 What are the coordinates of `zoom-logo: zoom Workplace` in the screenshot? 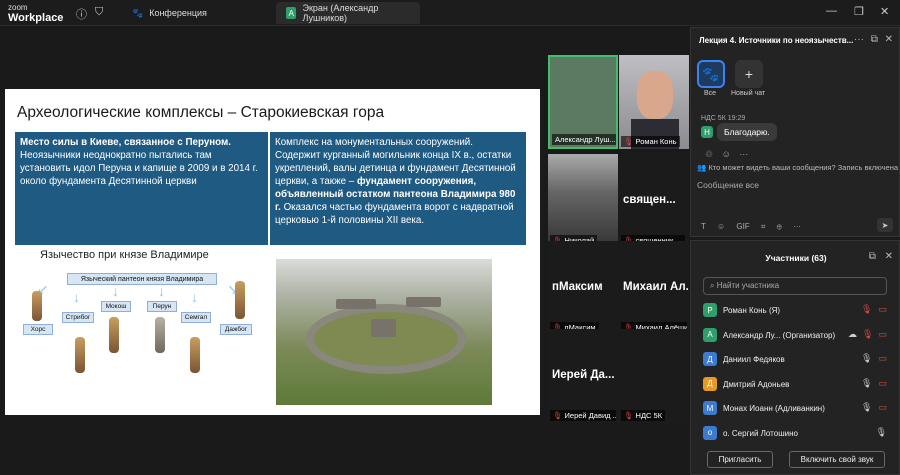 It's located at (36, 13).